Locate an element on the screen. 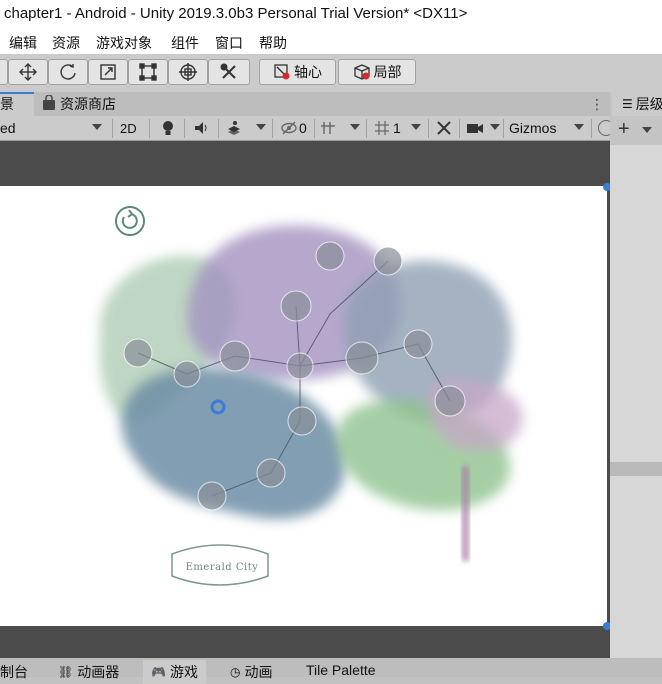 This screenshot has width=662, height=684. tab-animation: ◷ 动画 is located at coordinates (251, 672).